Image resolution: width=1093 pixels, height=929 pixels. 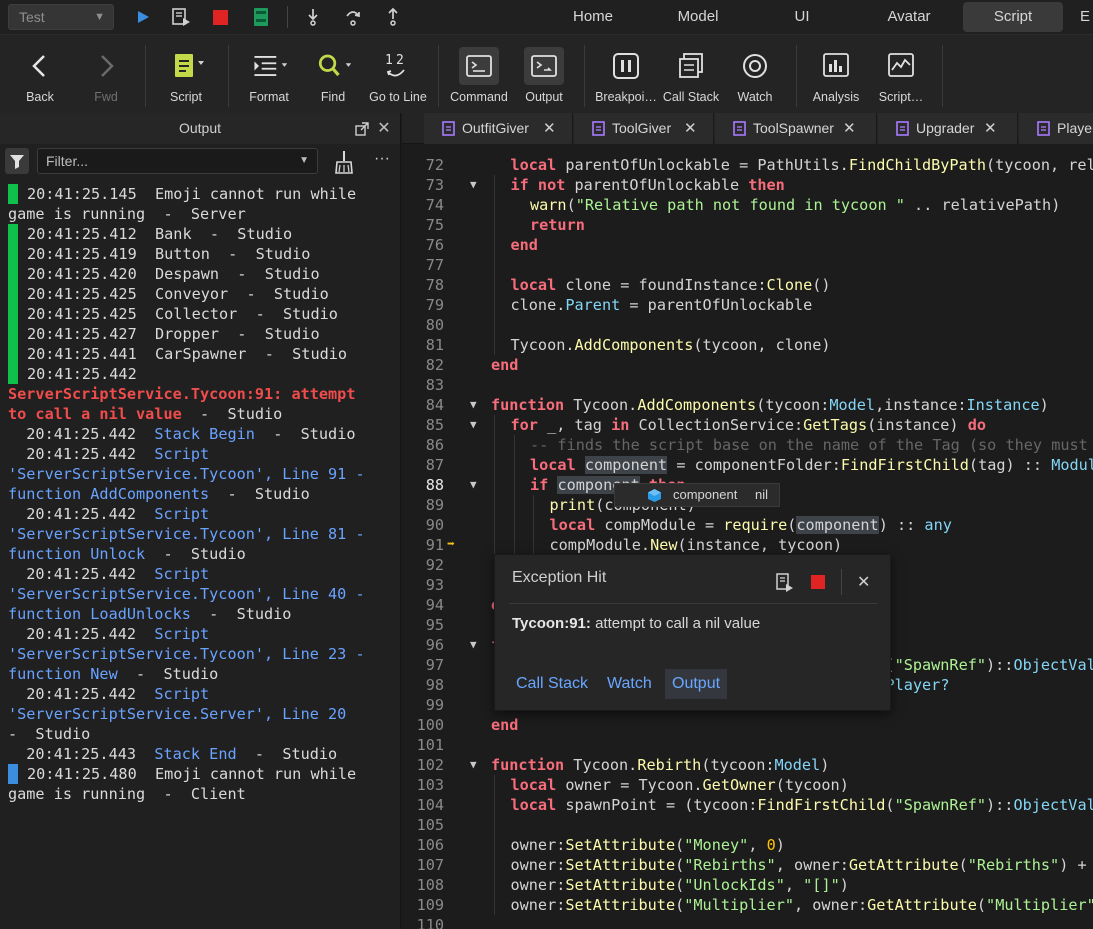 What do you see at coordinates (423, 505) in the screenshot?
I see `line-number: 89` at bounding box center [423, 505].